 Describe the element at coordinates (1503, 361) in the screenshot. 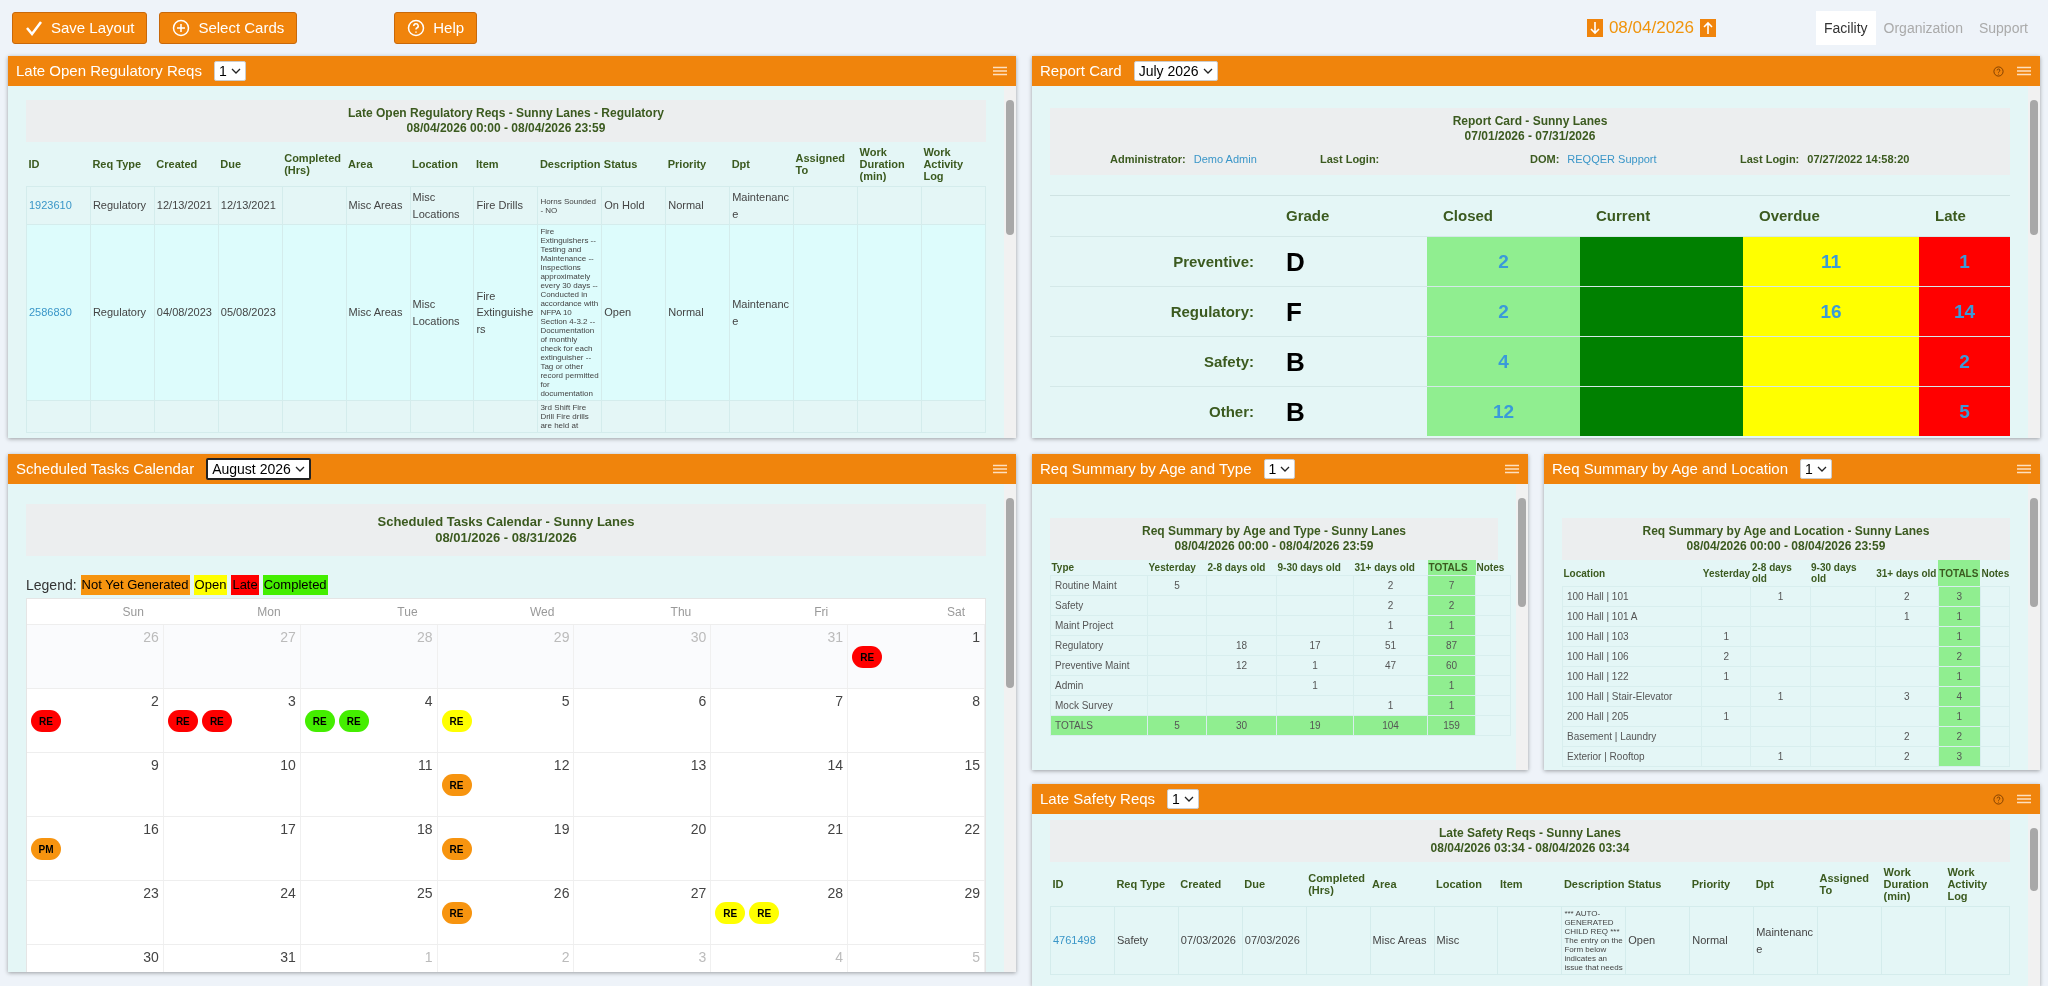

I see `grade-count-cell: 4` at that location.